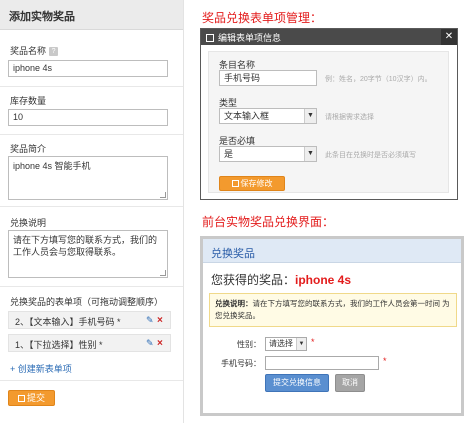  What do you see at coordinates (28, 149) in the screenshot?
I see `intro-label: 奖品简介` at bounding box center [28, 149].